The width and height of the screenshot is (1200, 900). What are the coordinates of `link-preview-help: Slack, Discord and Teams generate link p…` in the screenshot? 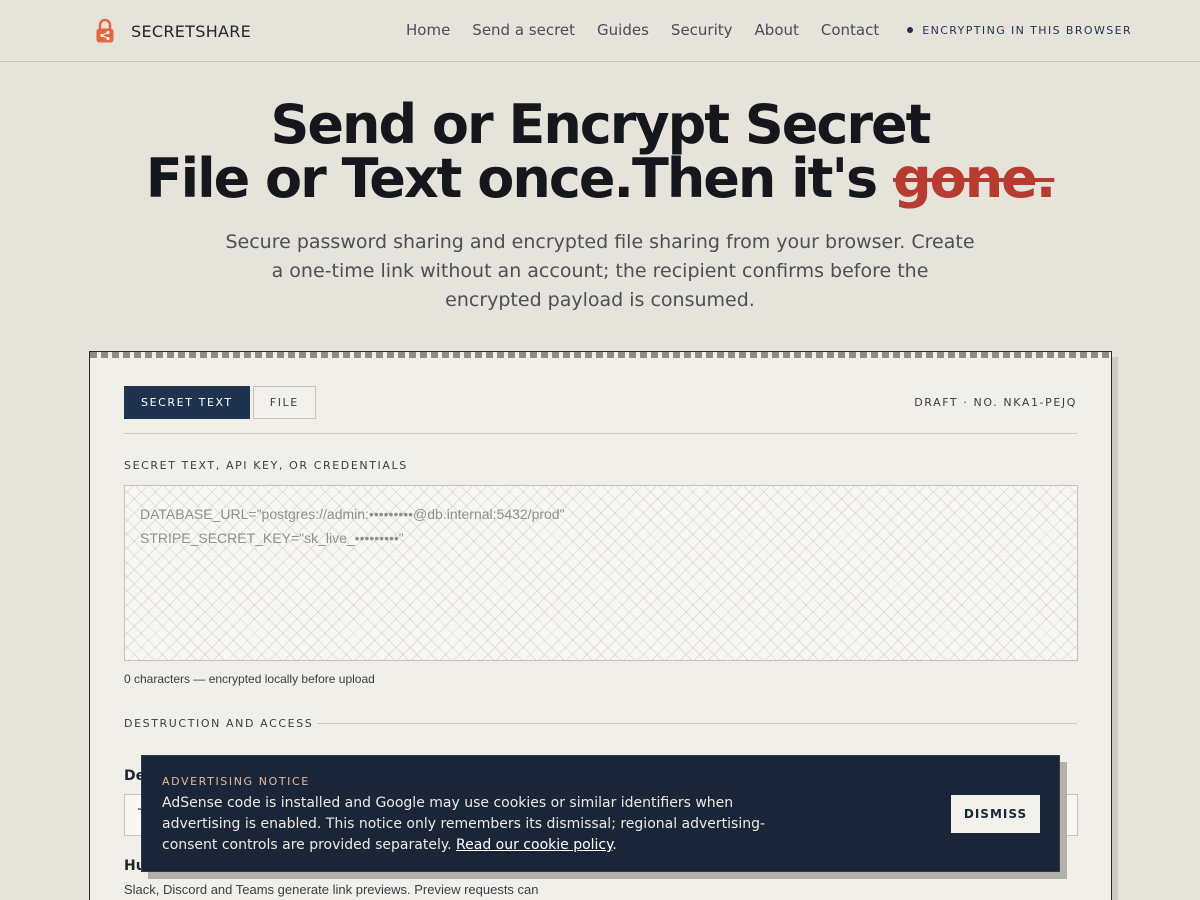 It's located at (331, 889).